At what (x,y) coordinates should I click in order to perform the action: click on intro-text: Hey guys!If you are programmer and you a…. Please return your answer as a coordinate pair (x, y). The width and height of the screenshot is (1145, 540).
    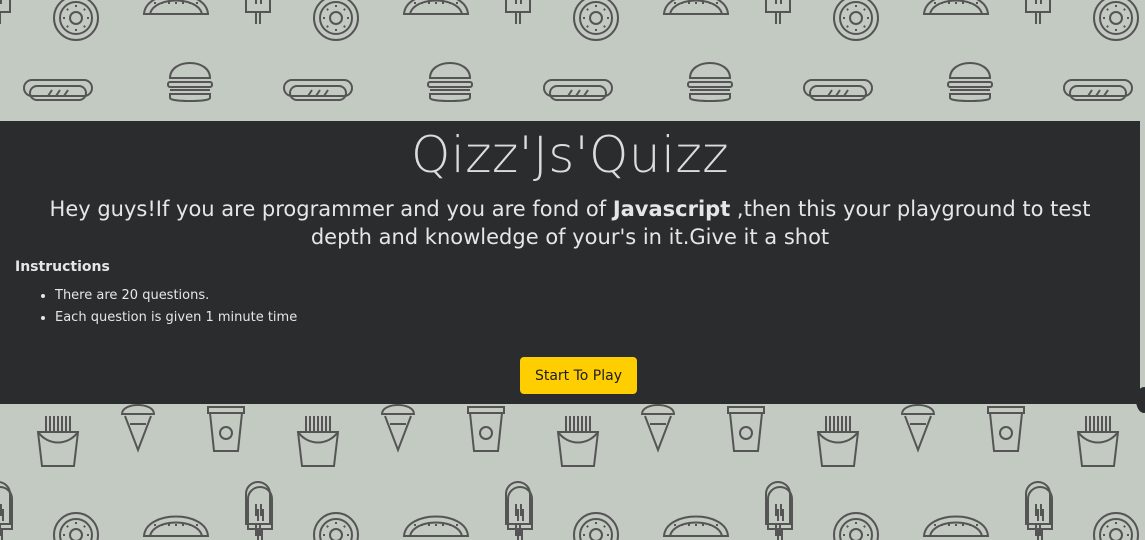
    Looking at the image, I should click on (570, 223).